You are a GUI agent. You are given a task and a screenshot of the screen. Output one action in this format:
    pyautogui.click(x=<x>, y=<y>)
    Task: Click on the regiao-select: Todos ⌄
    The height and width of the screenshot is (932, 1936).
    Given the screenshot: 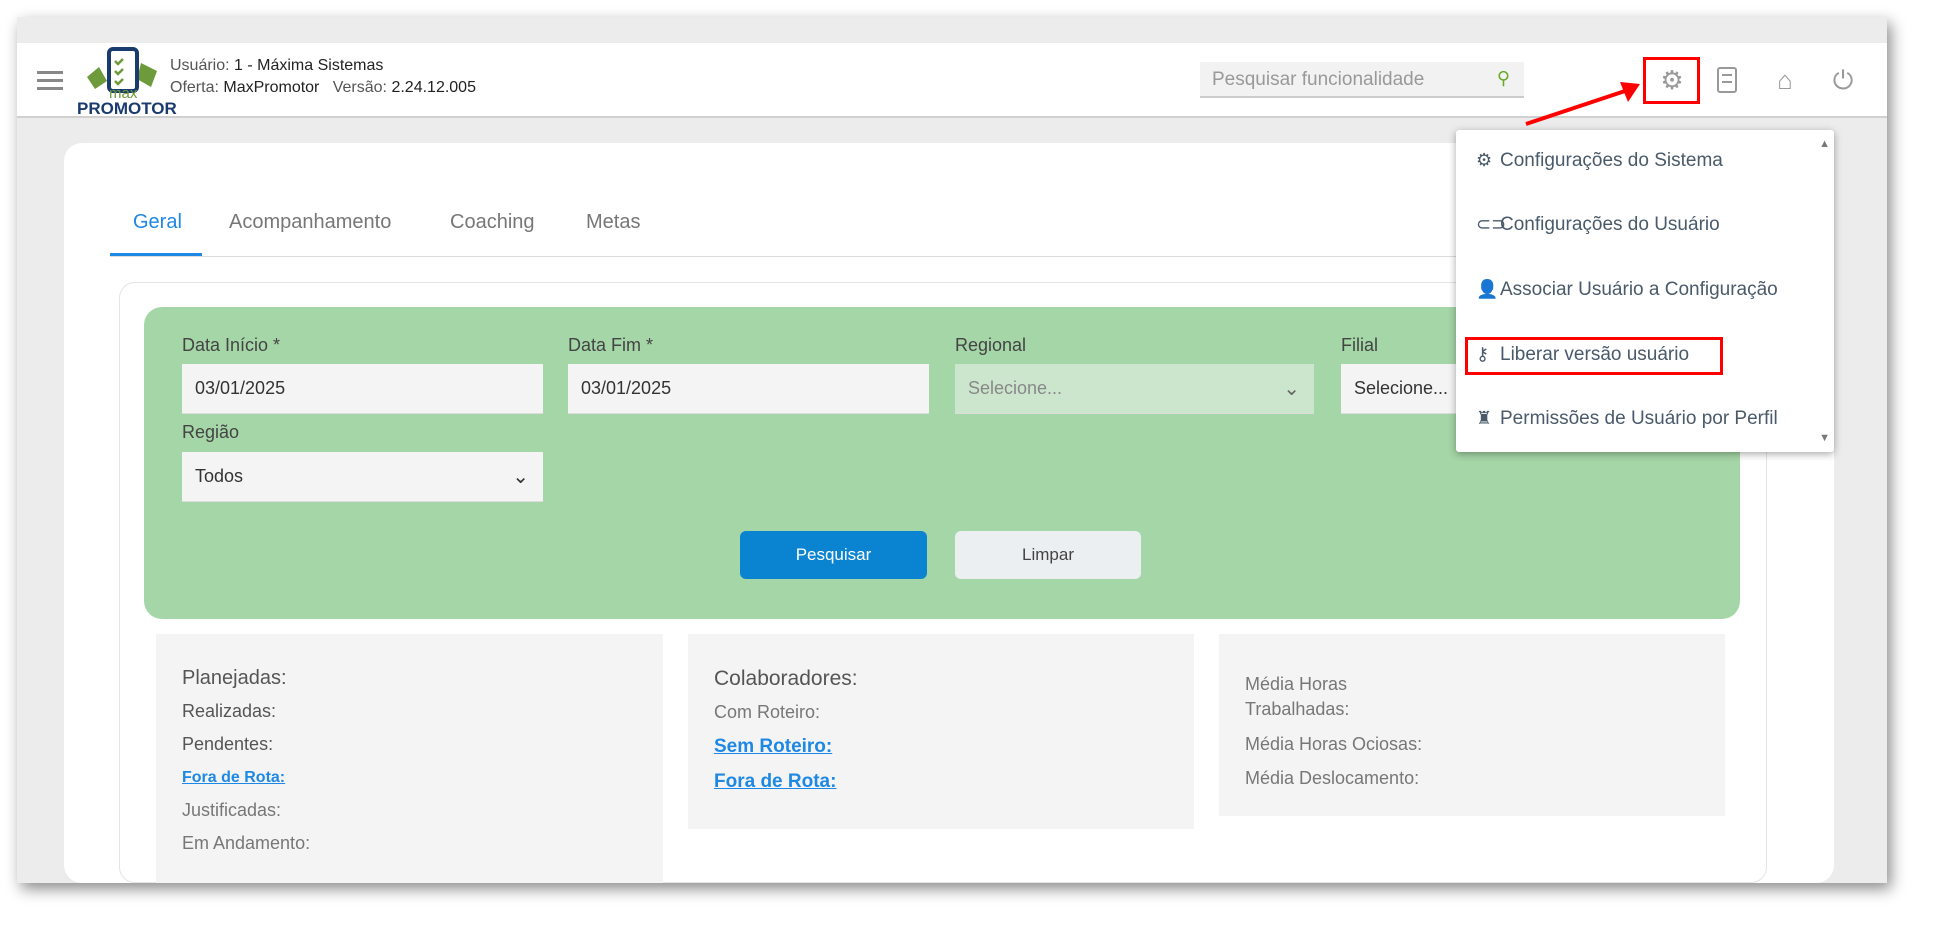 What is the action you would take?
    pyautogui.click(x=362, y=477)
    